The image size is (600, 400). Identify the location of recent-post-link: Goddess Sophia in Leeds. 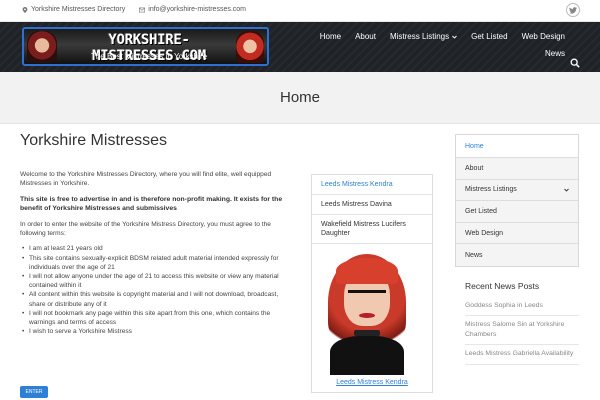
(522, 307).